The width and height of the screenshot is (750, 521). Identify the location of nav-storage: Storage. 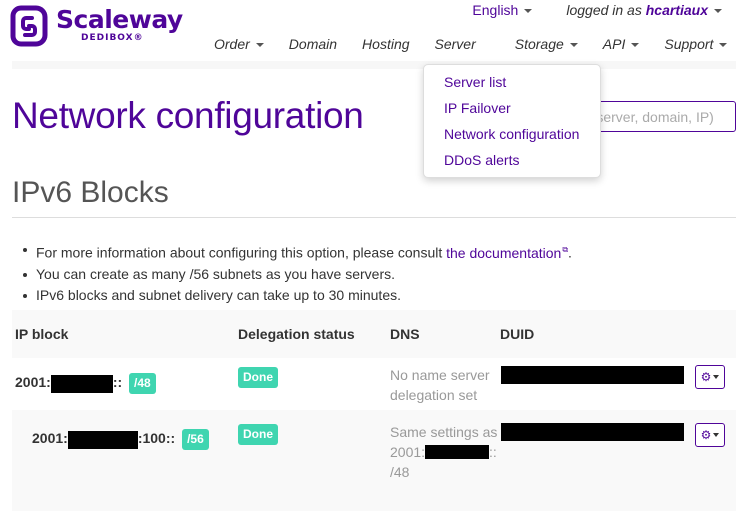
(546, 44).